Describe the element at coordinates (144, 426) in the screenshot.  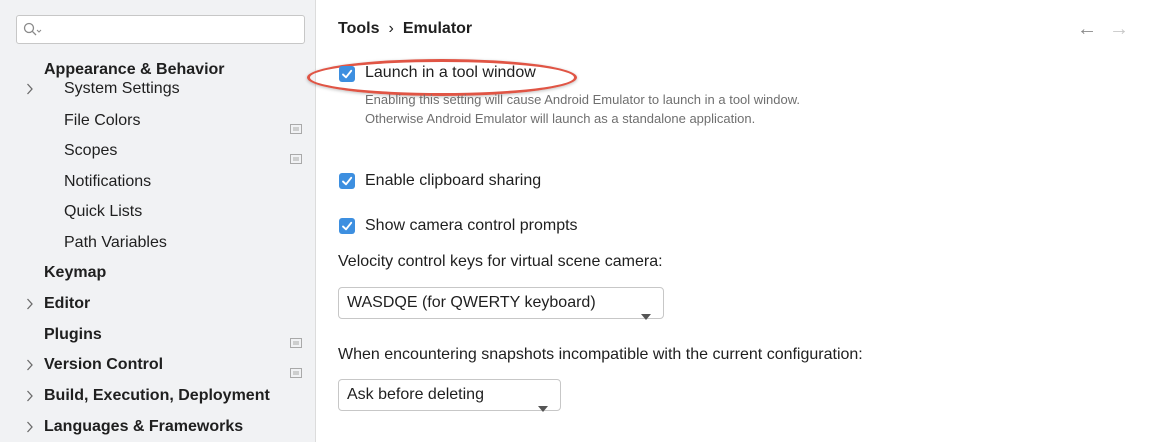
I see `sidebar-item-label: Languages & Frameworks` at that location.